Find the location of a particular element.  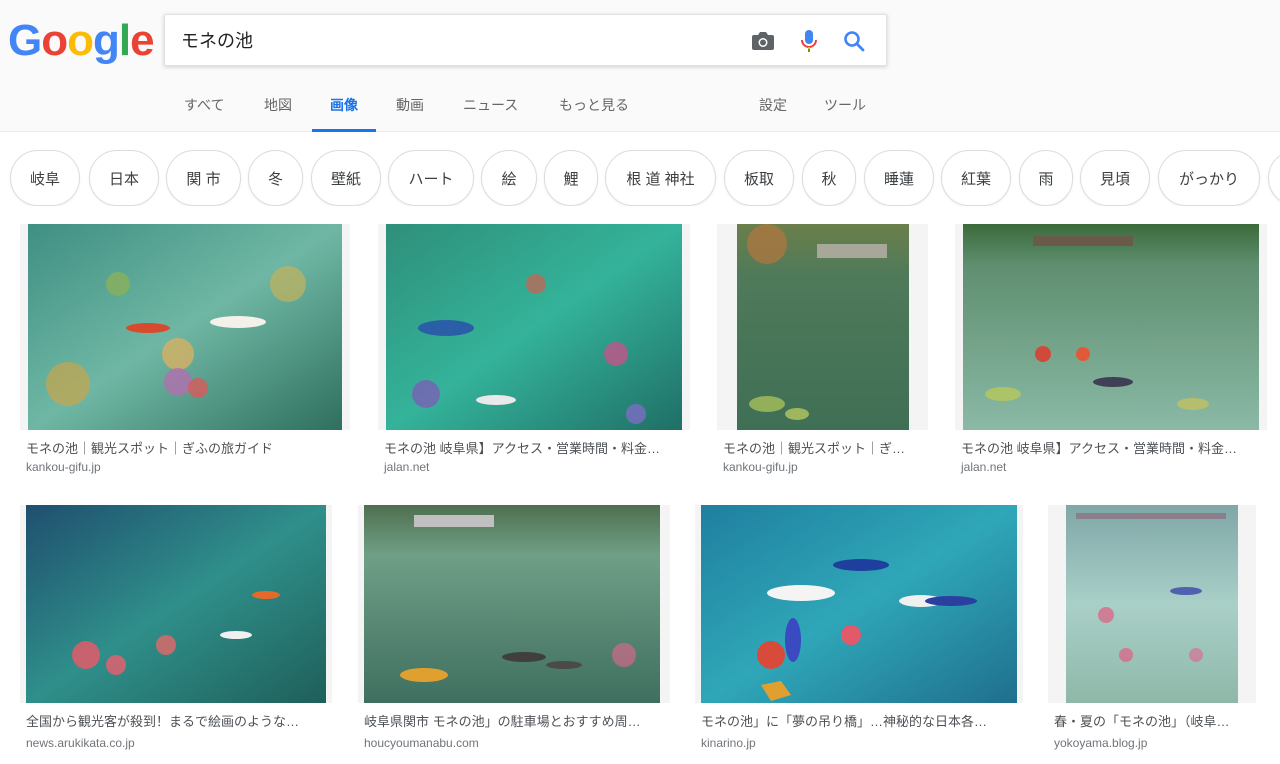

tab-more: もっと見る is located at coordinates (594, 108).